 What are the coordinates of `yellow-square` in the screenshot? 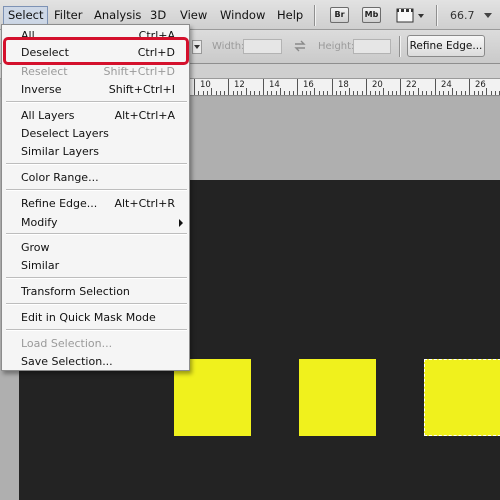 It's located at (337, 397).